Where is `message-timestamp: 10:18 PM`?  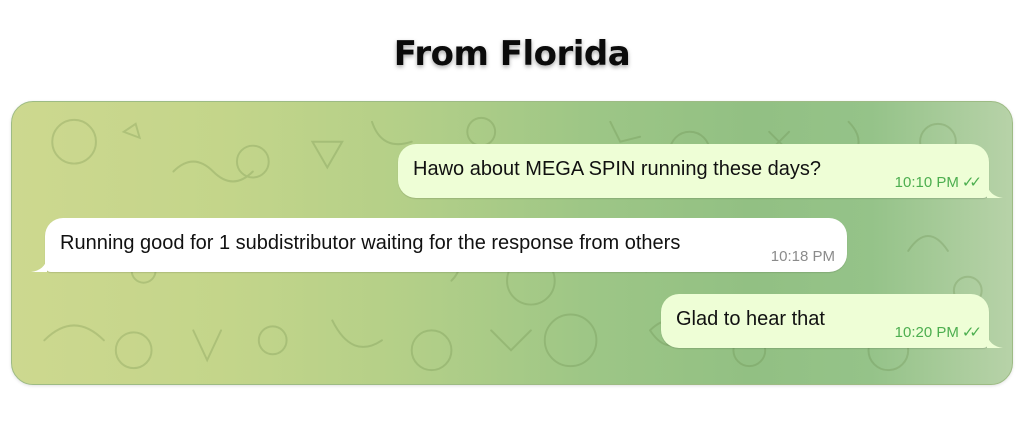 message-timestamp: 10:18 PM is located at coordinates (802, 256).